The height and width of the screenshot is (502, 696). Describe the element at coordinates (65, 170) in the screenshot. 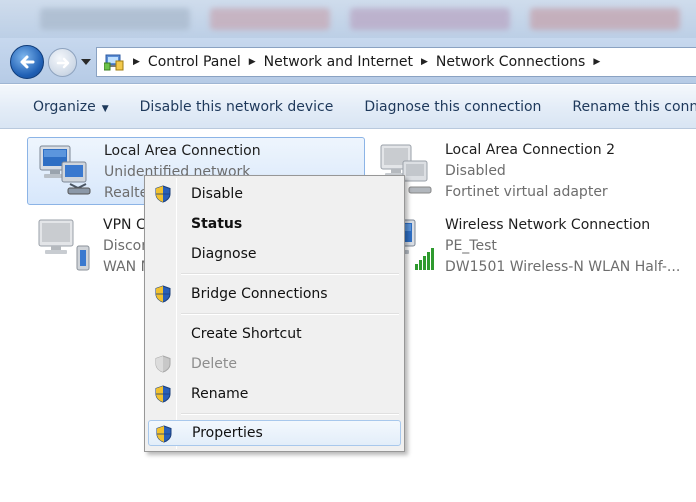

I see `network-computer-icon` at that location.